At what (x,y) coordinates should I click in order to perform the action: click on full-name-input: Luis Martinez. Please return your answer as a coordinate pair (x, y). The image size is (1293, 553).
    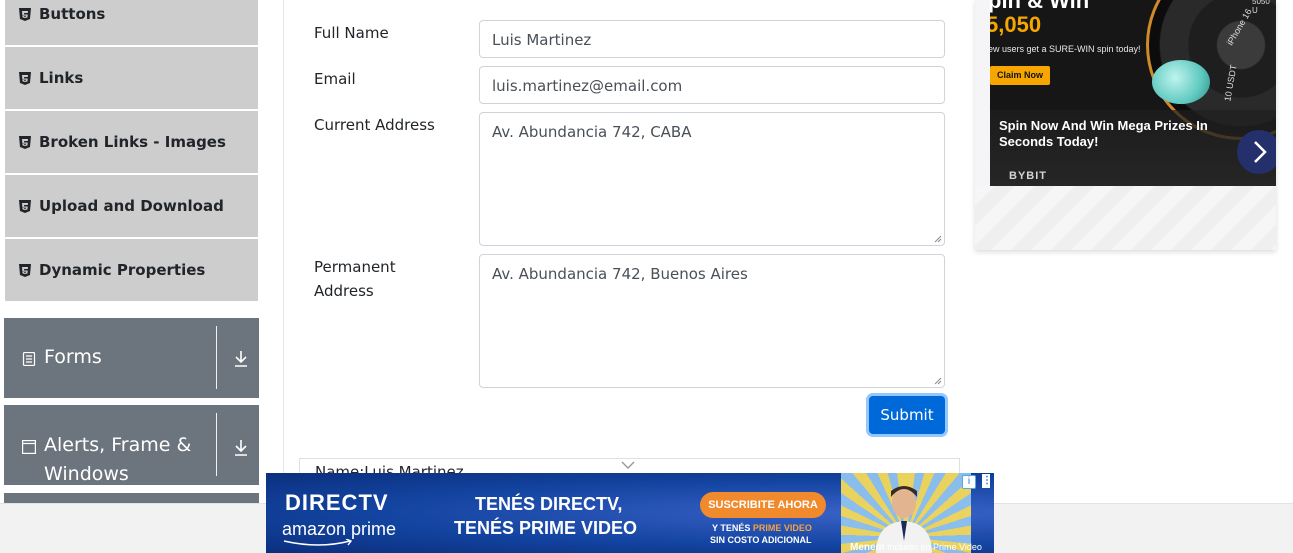
    Looking at the image, I should click on (712, 39).